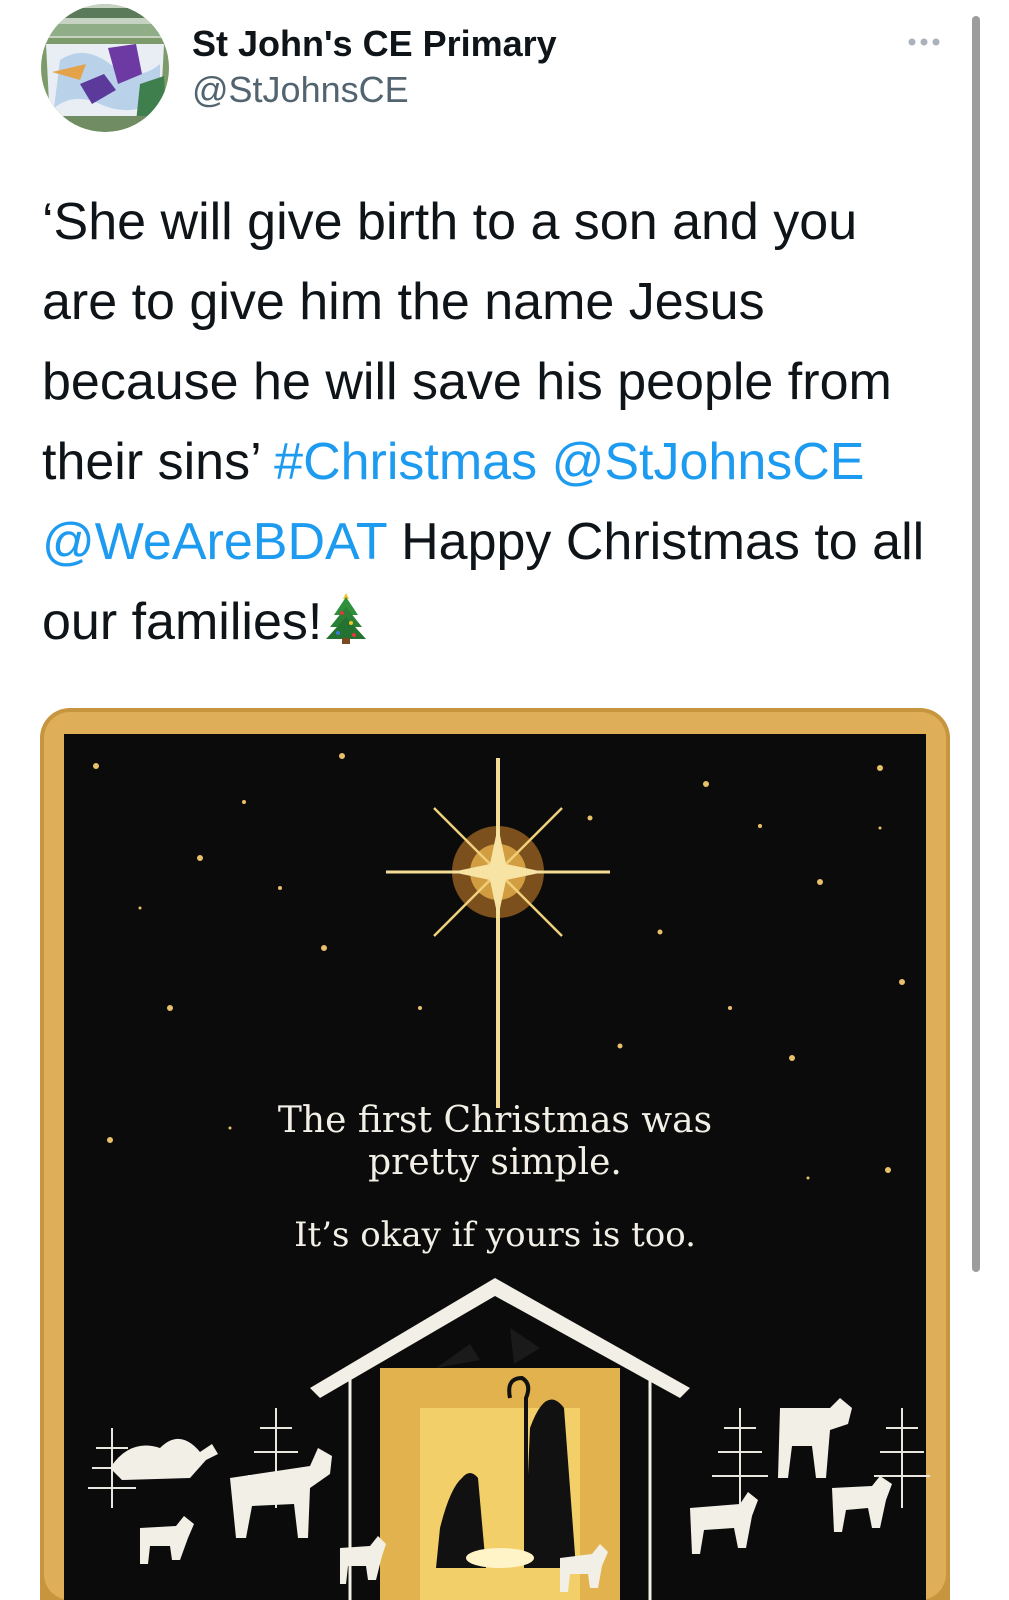 This screenshot has width=1009, height=1600. What do you see at coordinates (495, 1120) in the screenshot?
I see `image-caption-line-1: The first Christmas was` at bounding box center [495, 1120].